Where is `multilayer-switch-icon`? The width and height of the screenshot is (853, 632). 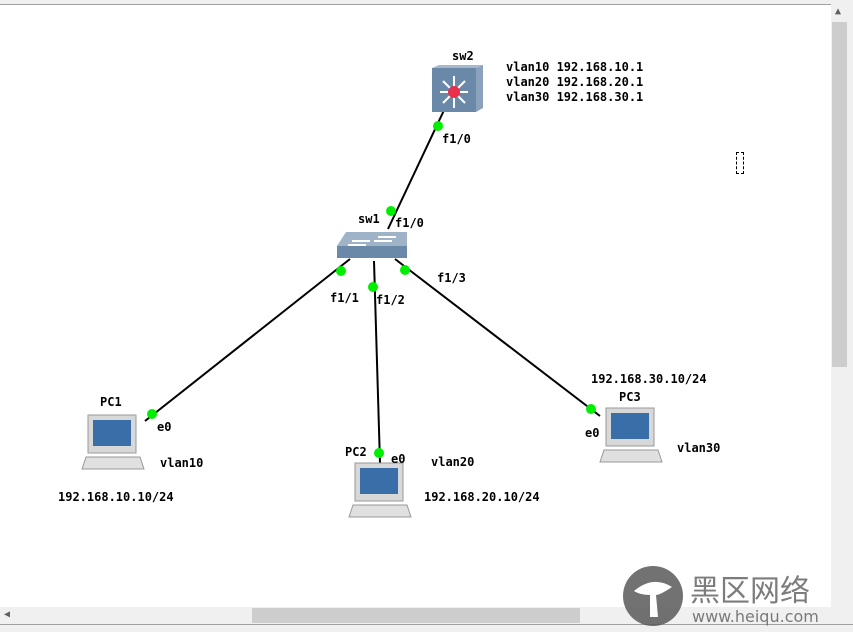 multilayer-switch-icon is located at coordinates (457, 88).